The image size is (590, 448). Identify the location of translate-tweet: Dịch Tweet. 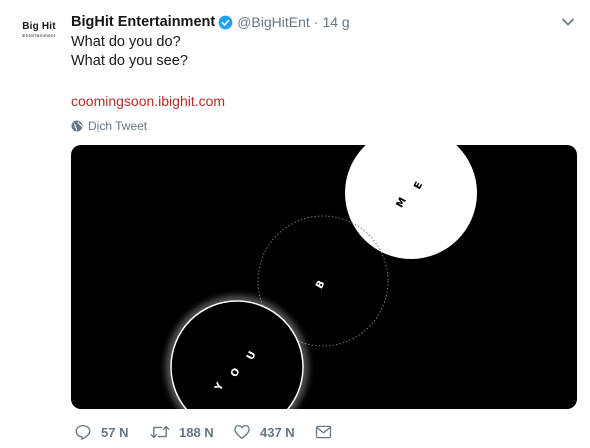
(109, 126).